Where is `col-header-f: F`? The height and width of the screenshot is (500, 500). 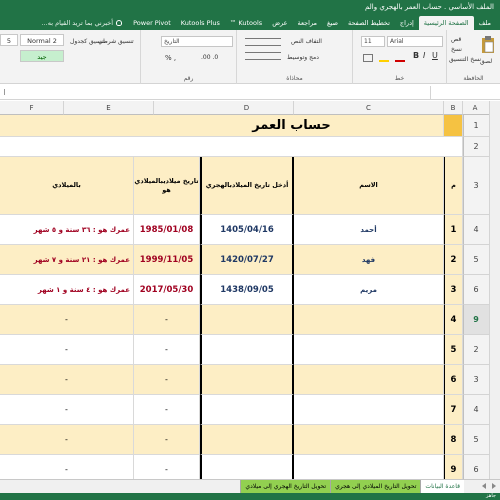
col-header-f: F is located at coordinates (32, 108).